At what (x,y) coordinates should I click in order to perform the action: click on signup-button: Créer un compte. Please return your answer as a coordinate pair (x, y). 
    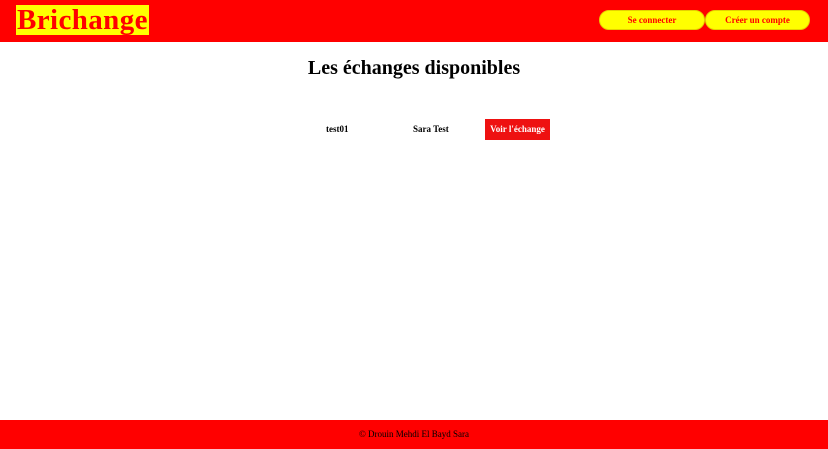
    Looking at the image, I should click on (757, 20).